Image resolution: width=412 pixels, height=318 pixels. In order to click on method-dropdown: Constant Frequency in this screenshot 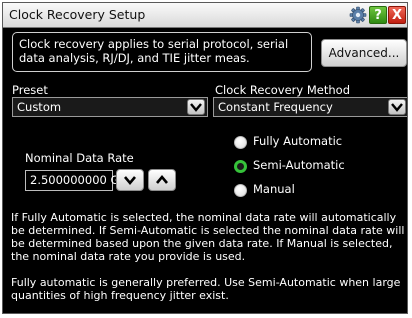, I will do `click(310, 107)`.